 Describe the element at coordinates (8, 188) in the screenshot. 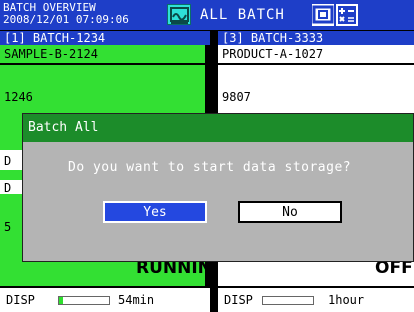

I see `left-row-label-b: D` at that location.